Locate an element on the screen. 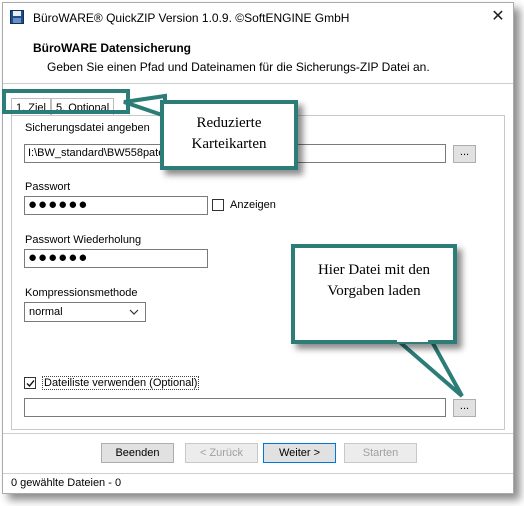 The height and width of the screenshot is (506, 524). callout-file-join is located at coordinates (412, 338).